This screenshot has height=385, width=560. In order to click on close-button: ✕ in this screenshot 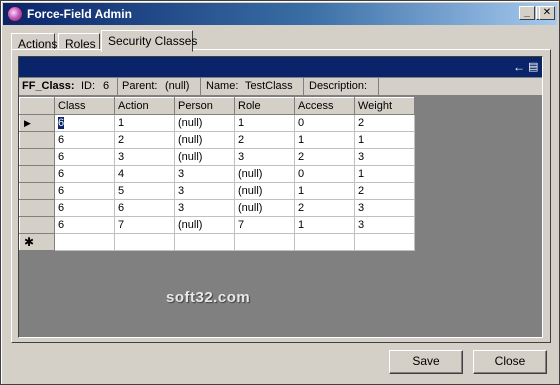, I will do `click(547, 13)`.